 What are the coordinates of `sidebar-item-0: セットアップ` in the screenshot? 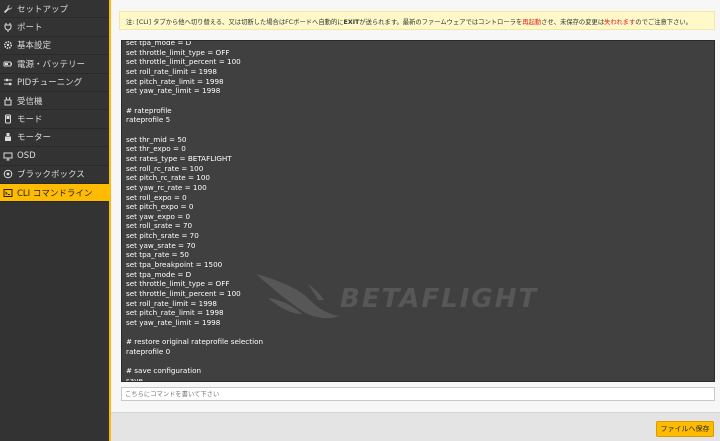 It's located at (54, 9).